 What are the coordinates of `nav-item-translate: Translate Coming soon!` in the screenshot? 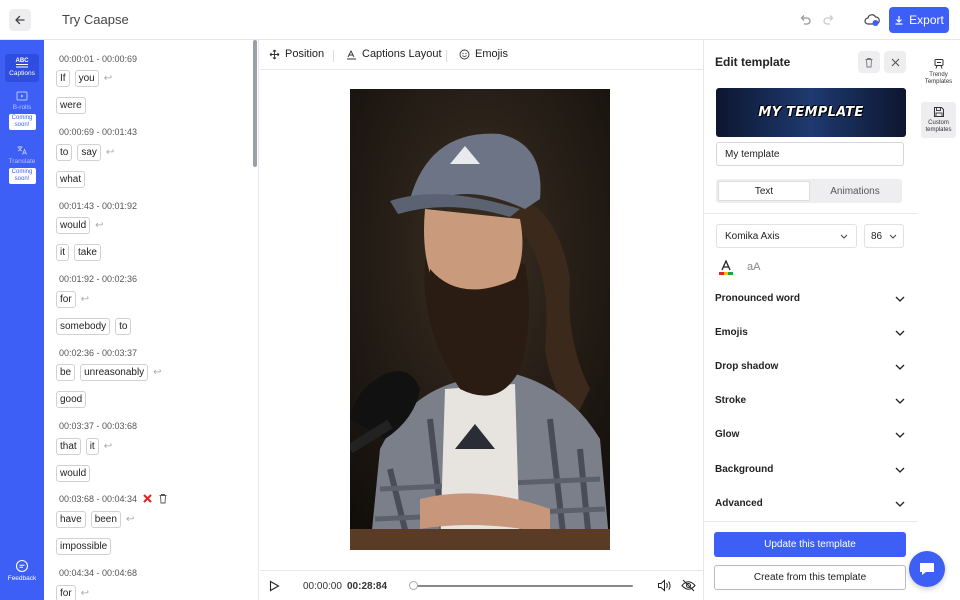 It's located at (22, 164).